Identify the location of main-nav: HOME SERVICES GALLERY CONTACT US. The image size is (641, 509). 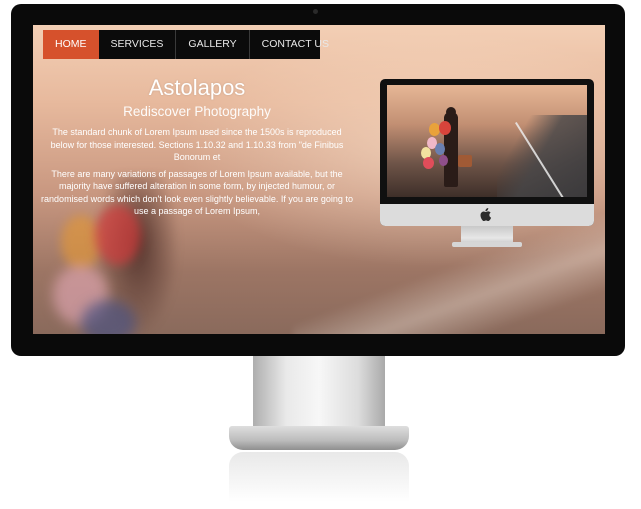
(186, 44).